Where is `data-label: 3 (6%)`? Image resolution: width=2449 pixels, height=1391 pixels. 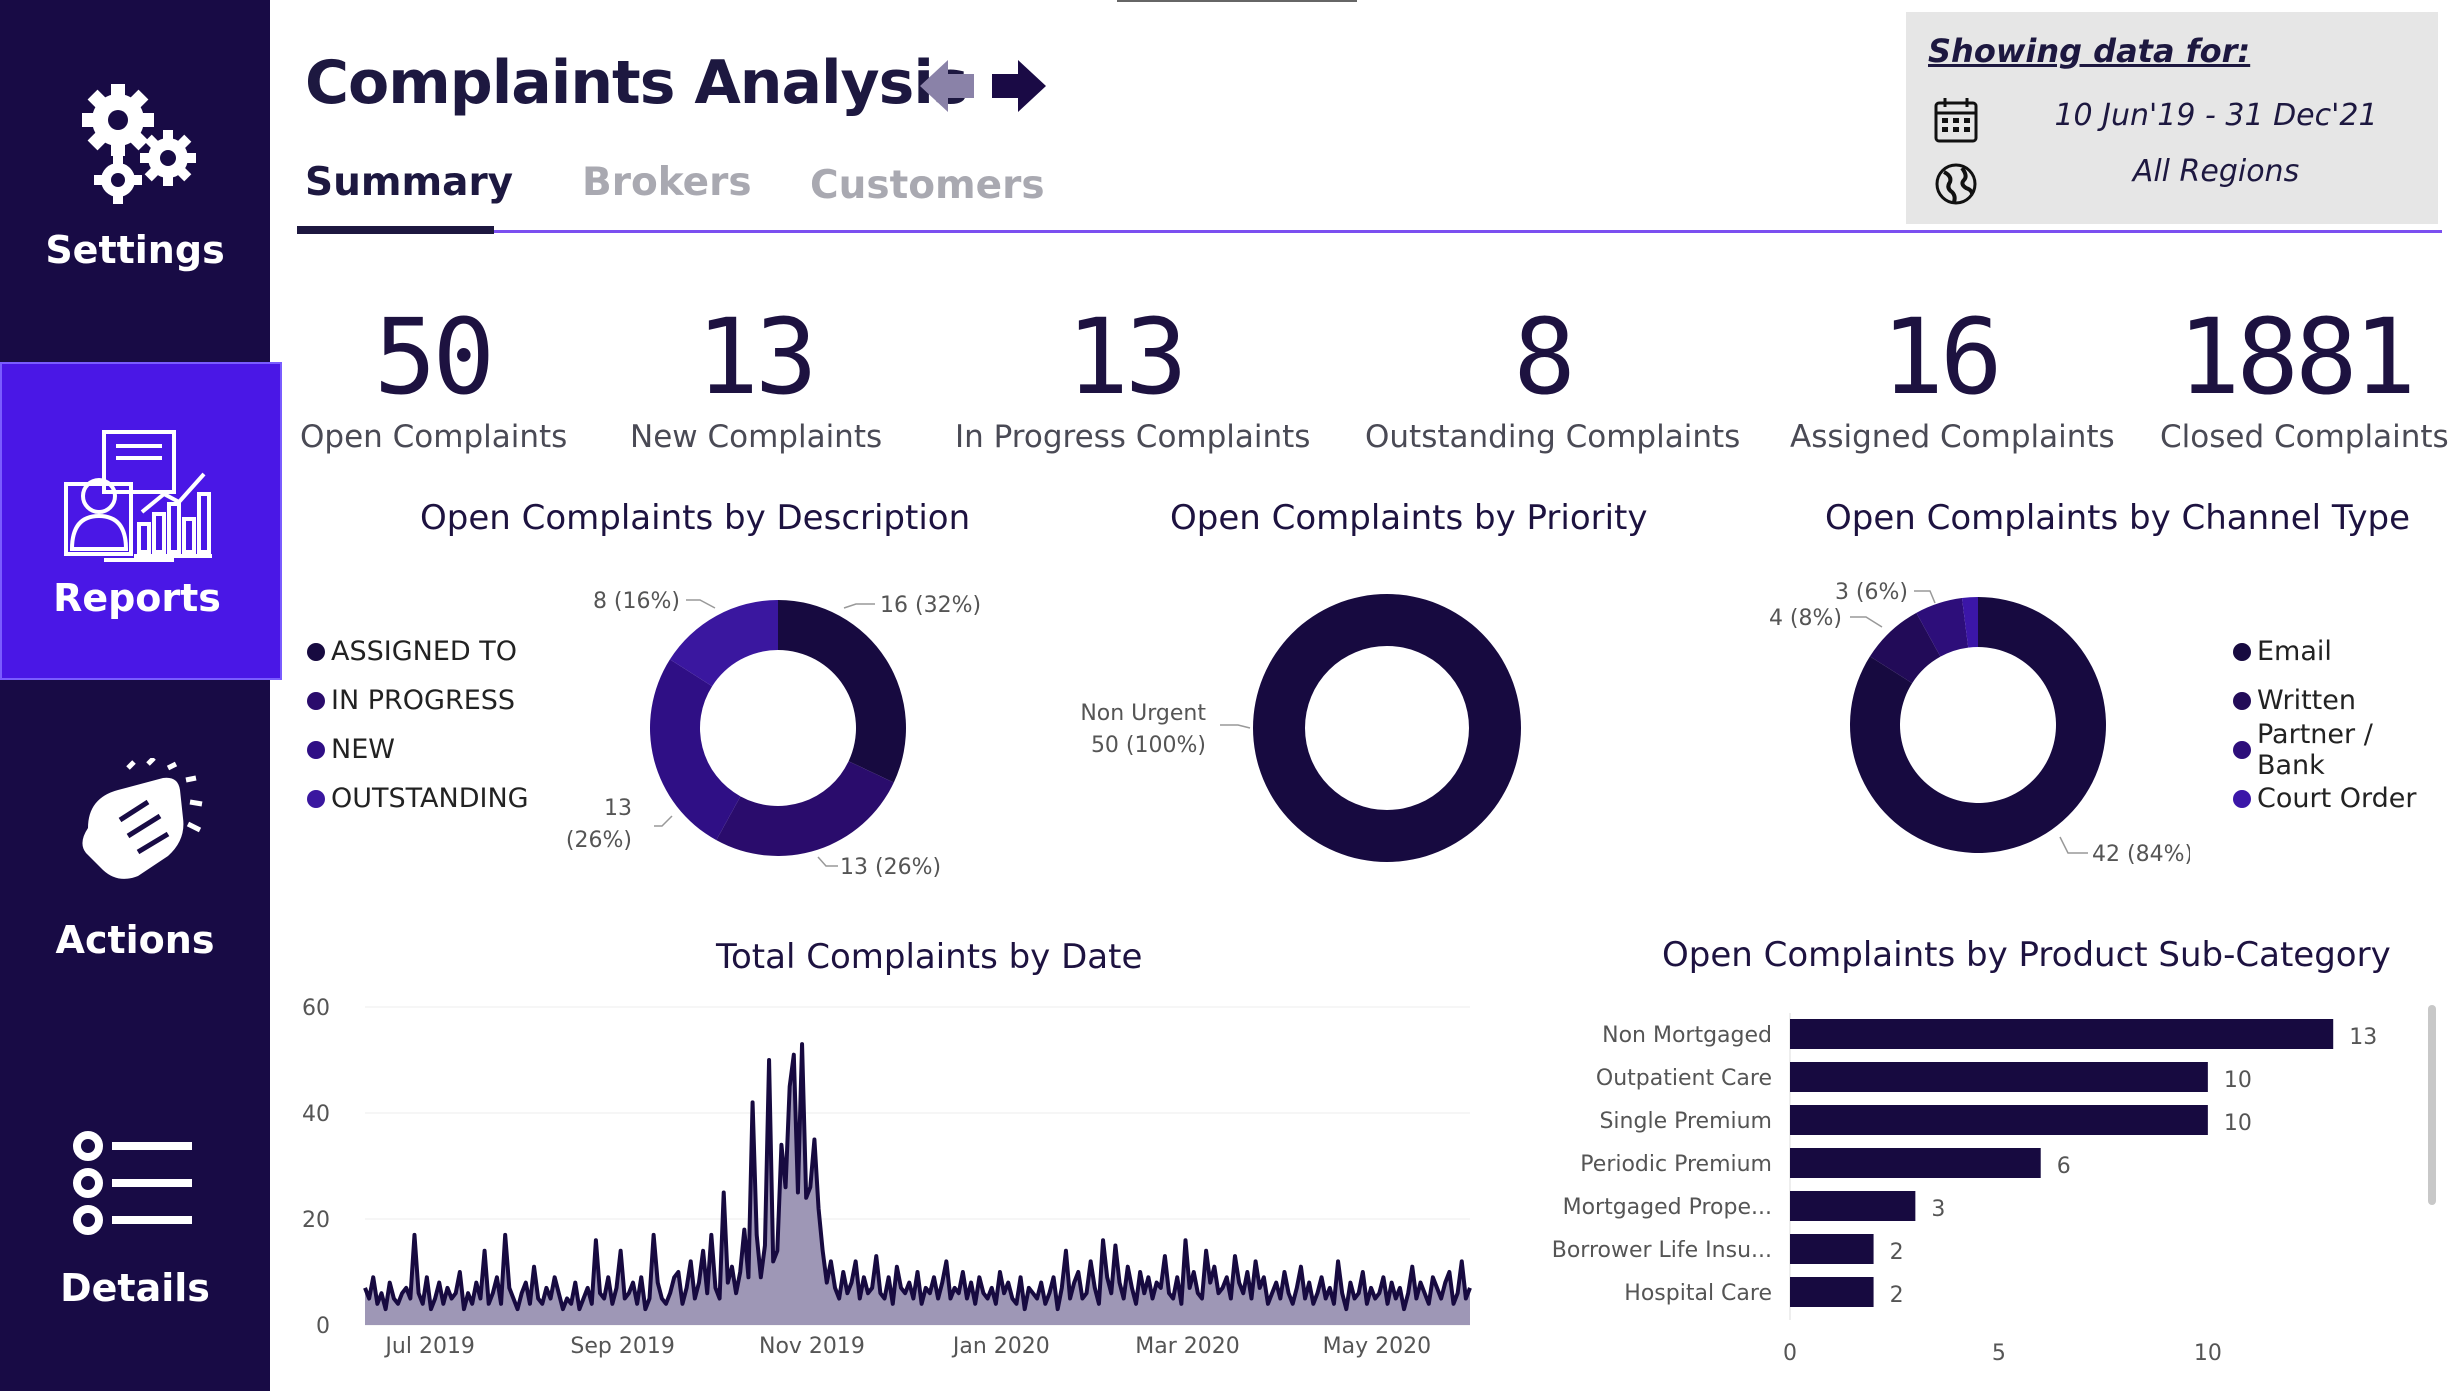 data-label: 3 (6%) is located at coordinates (1871, 592).